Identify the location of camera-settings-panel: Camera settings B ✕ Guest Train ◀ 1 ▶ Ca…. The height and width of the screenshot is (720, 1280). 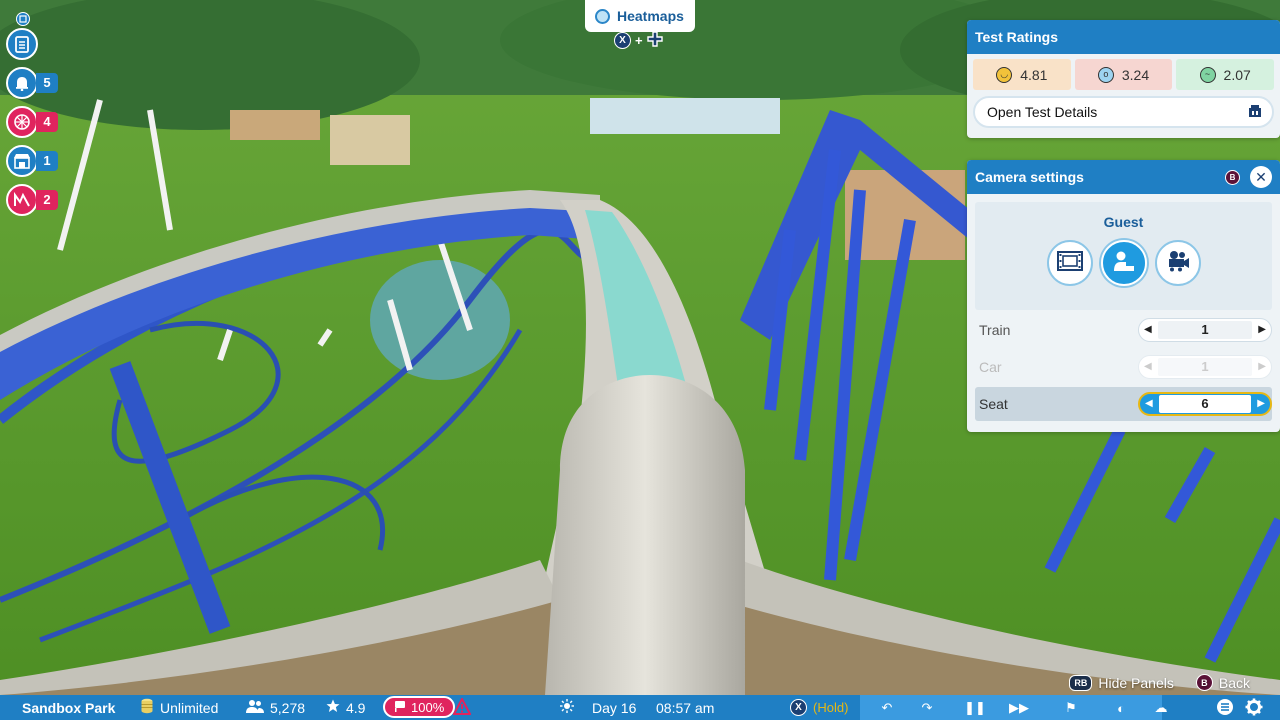
(1123, 296).